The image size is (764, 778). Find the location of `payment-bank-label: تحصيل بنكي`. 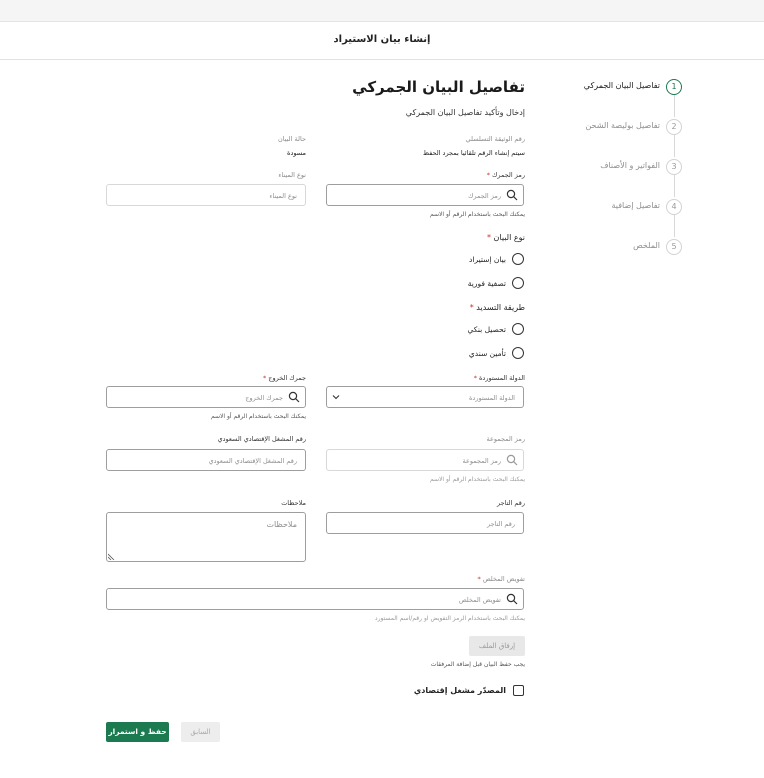

payment-bank-label: تحصيل بنكي is located at coordinates (486, 329).